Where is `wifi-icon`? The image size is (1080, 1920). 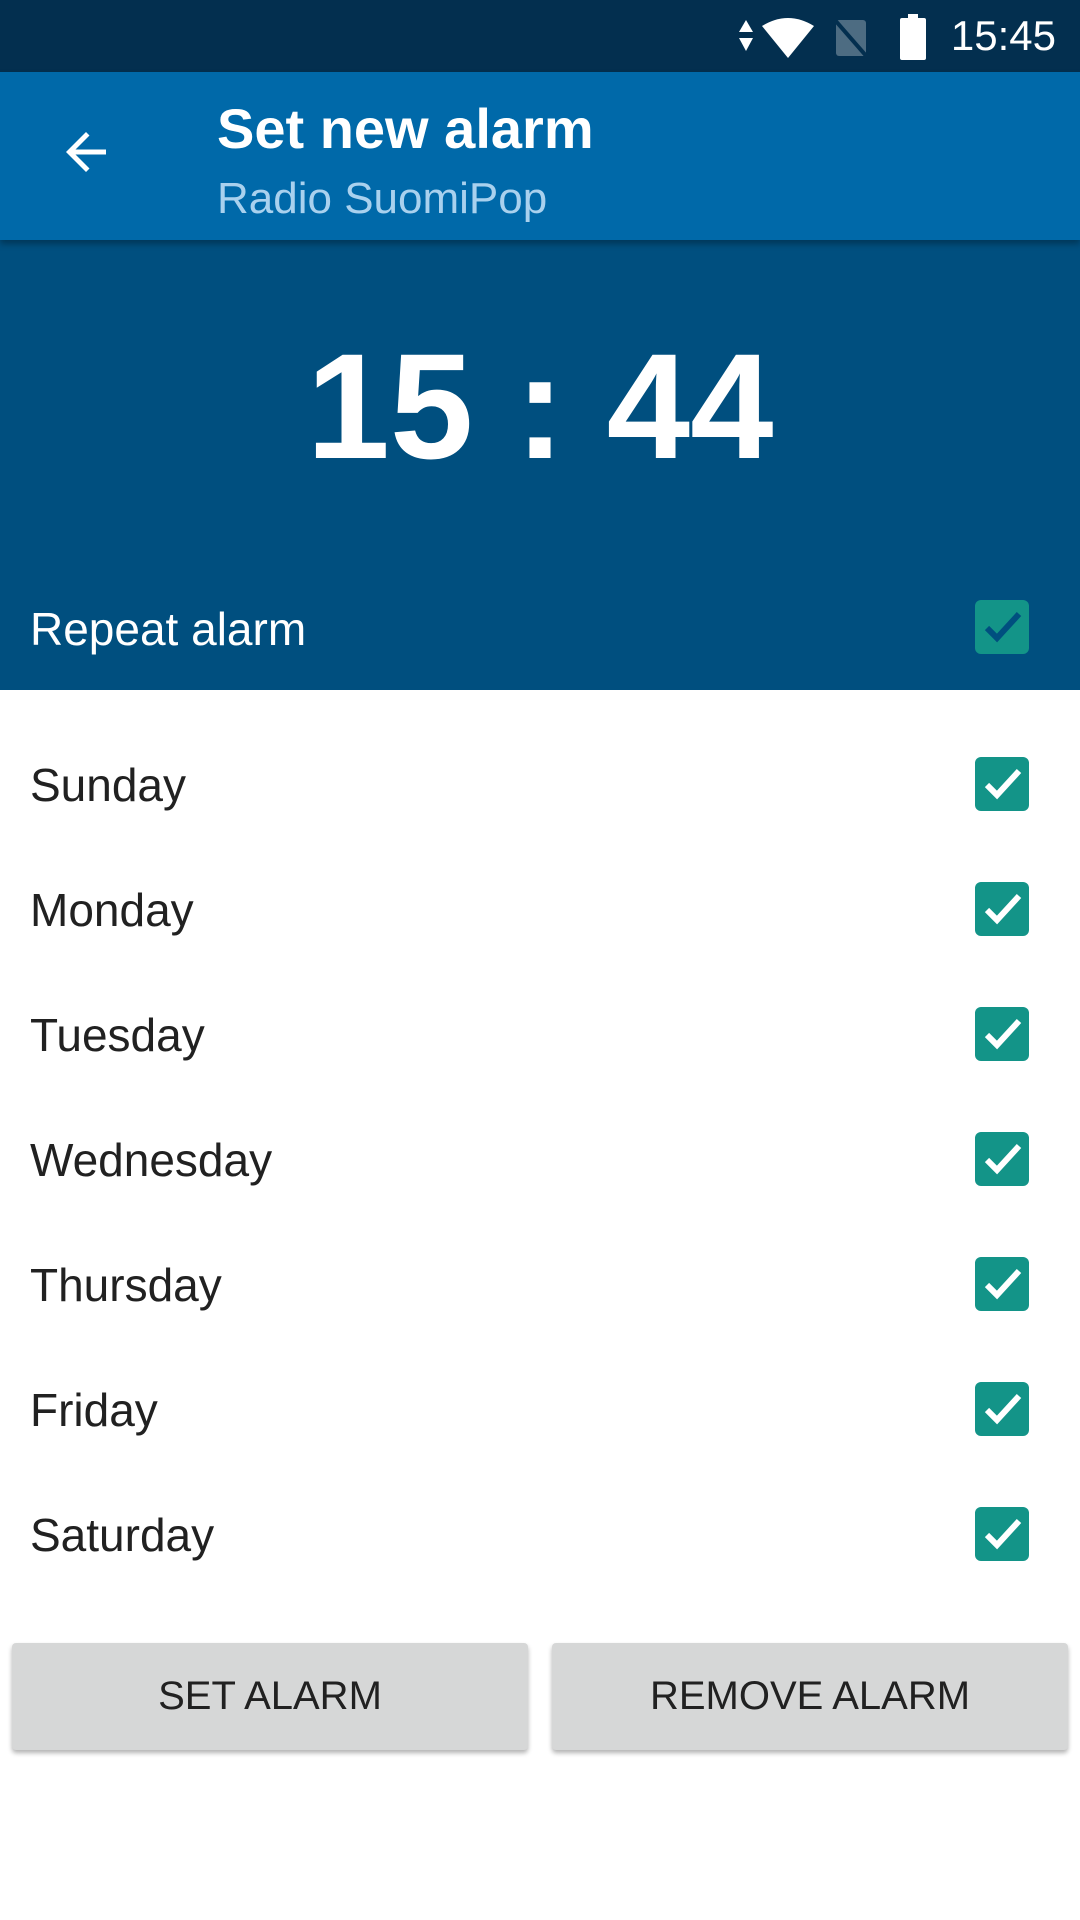
wifi-icon is located at coordinates (788, 38).